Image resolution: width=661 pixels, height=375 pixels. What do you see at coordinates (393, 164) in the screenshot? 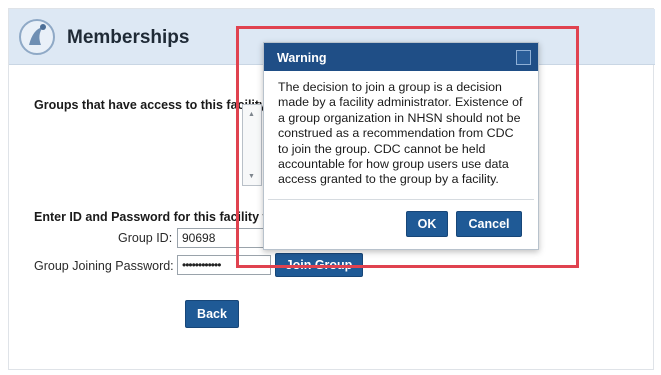
I see `dialog-message-line: accountable for how group users use data` at bounding box center [393, 164].